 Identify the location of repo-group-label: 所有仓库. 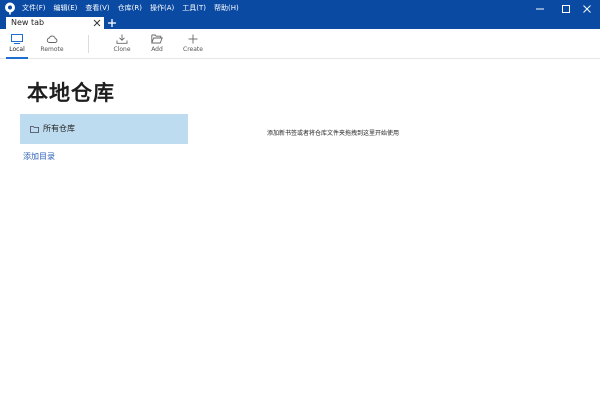
(59, 128).